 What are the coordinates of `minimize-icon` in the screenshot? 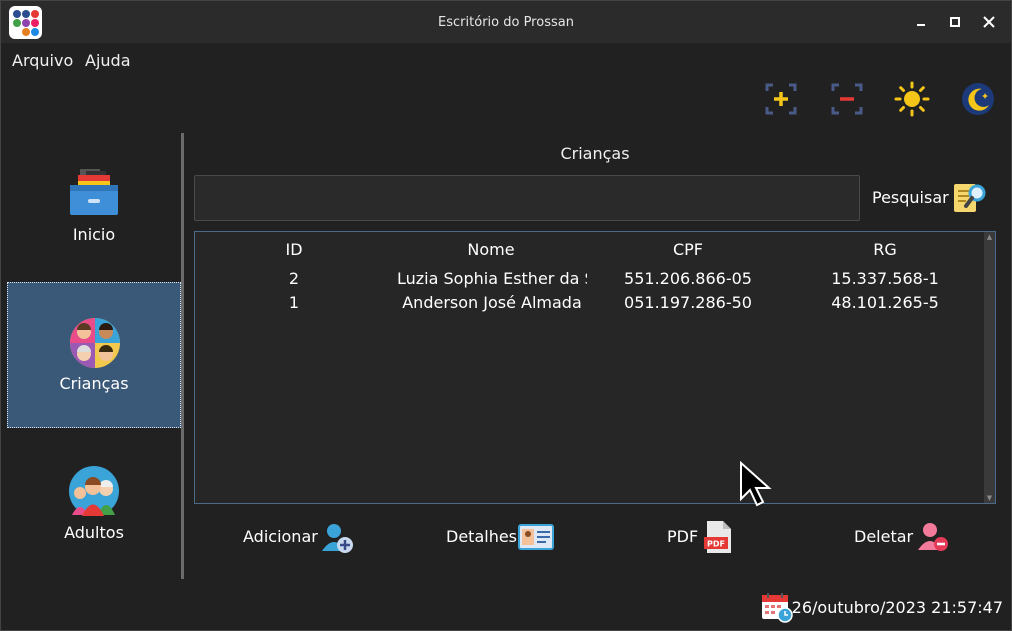 It's located at (921, 22).